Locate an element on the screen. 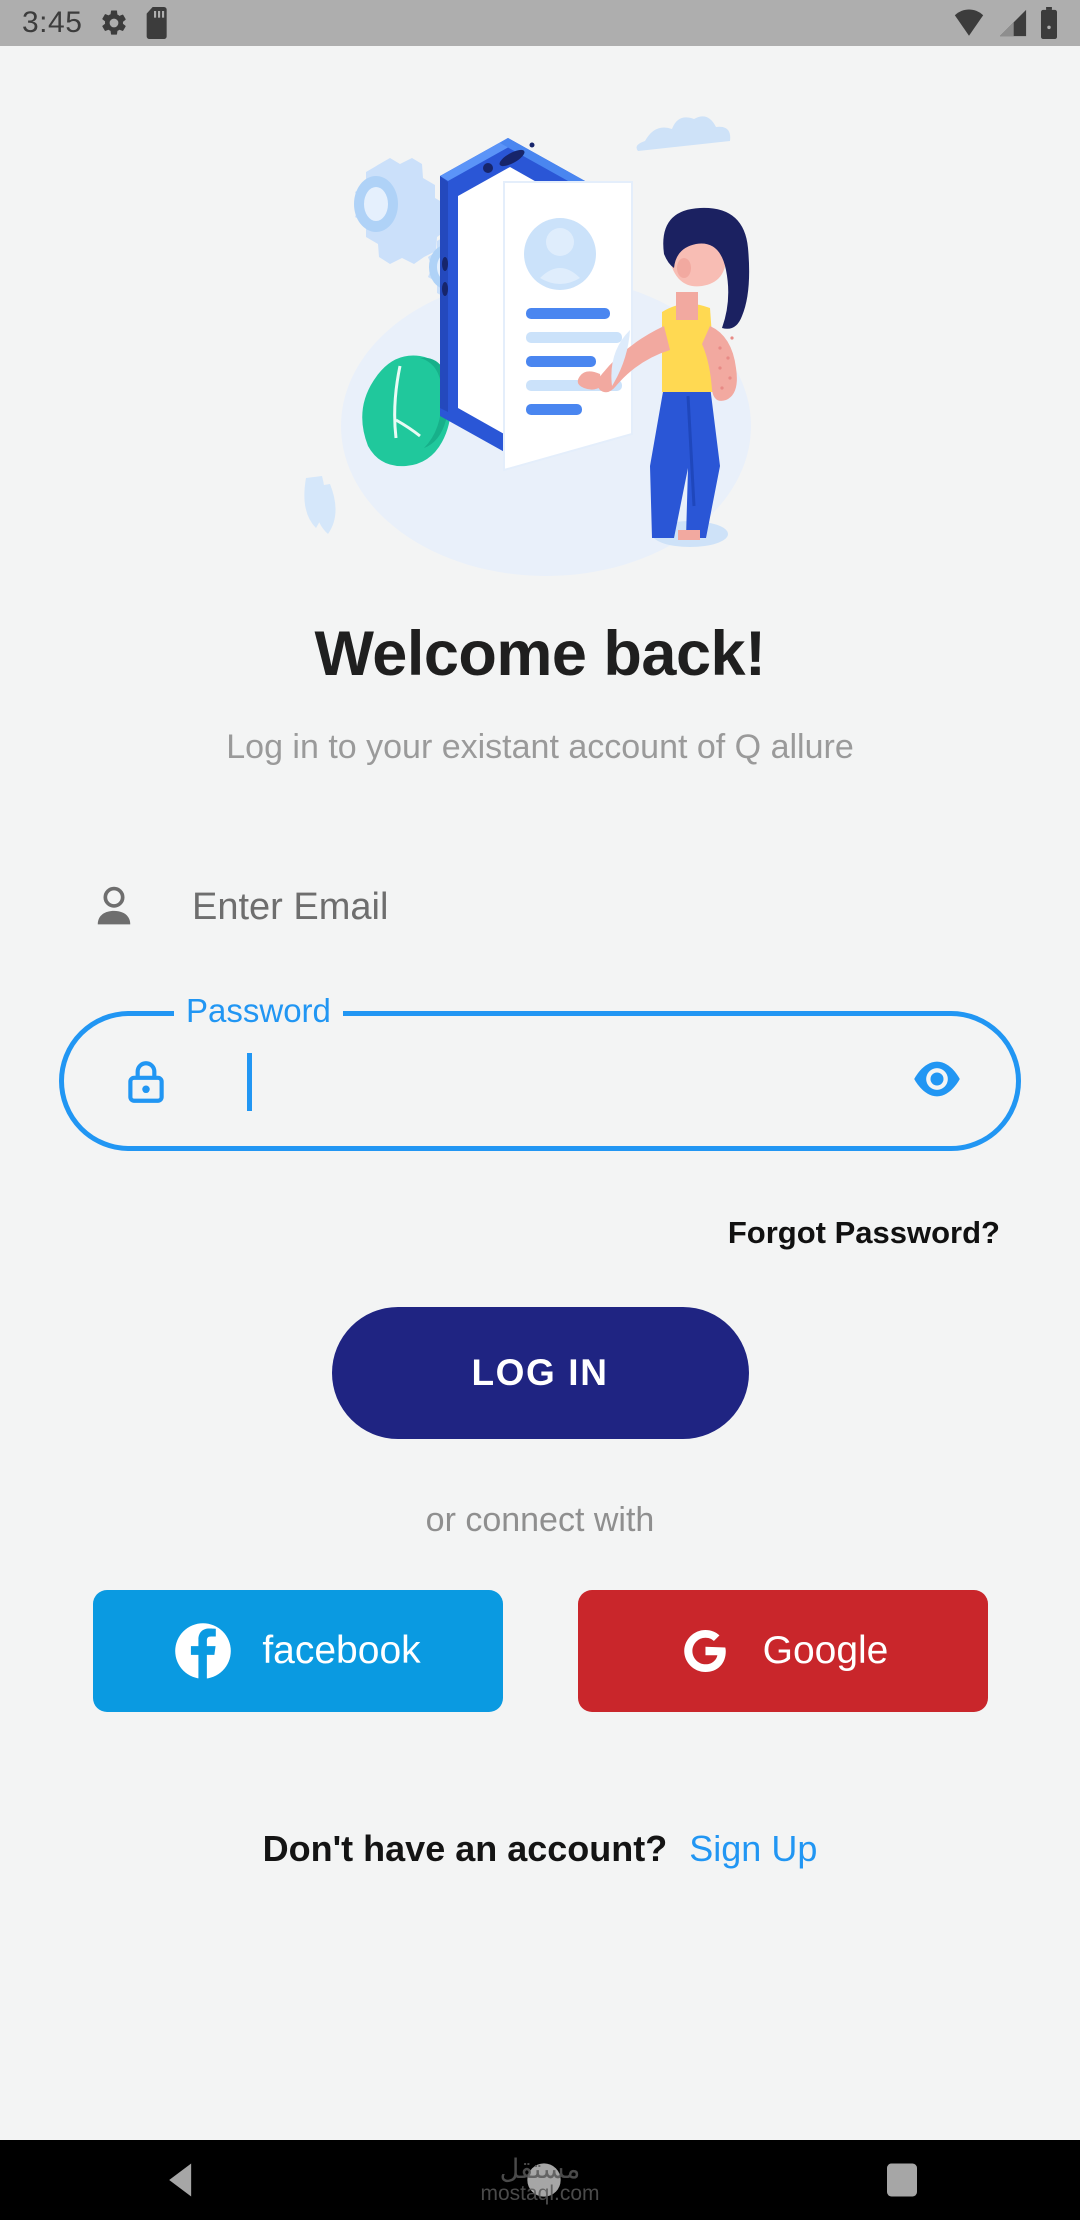 The image size is (1080, 2220). status-time: 3:45 is located at coordinates (52, 22).